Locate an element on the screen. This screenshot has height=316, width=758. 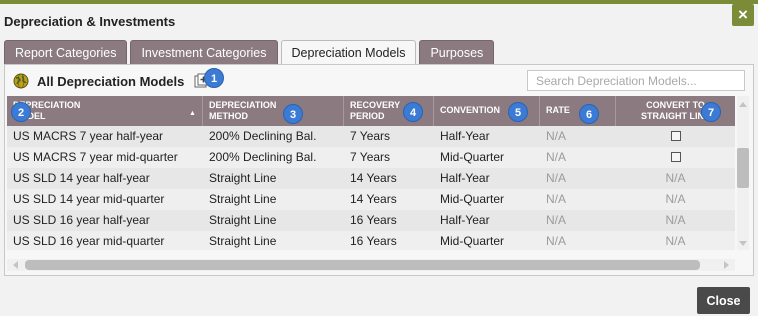
cell-model: US SLD 16 year half-year is located at coordinates (81, 220).